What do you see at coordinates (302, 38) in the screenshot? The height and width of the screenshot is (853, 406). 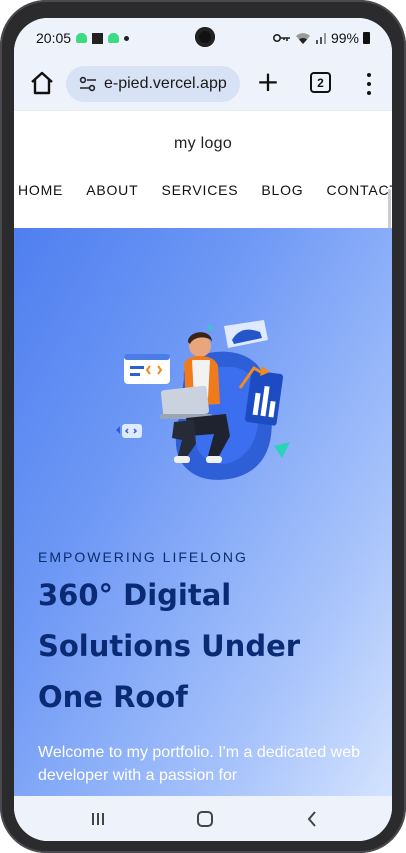 I see `wifi-icon` at bounding box center [302, 38].